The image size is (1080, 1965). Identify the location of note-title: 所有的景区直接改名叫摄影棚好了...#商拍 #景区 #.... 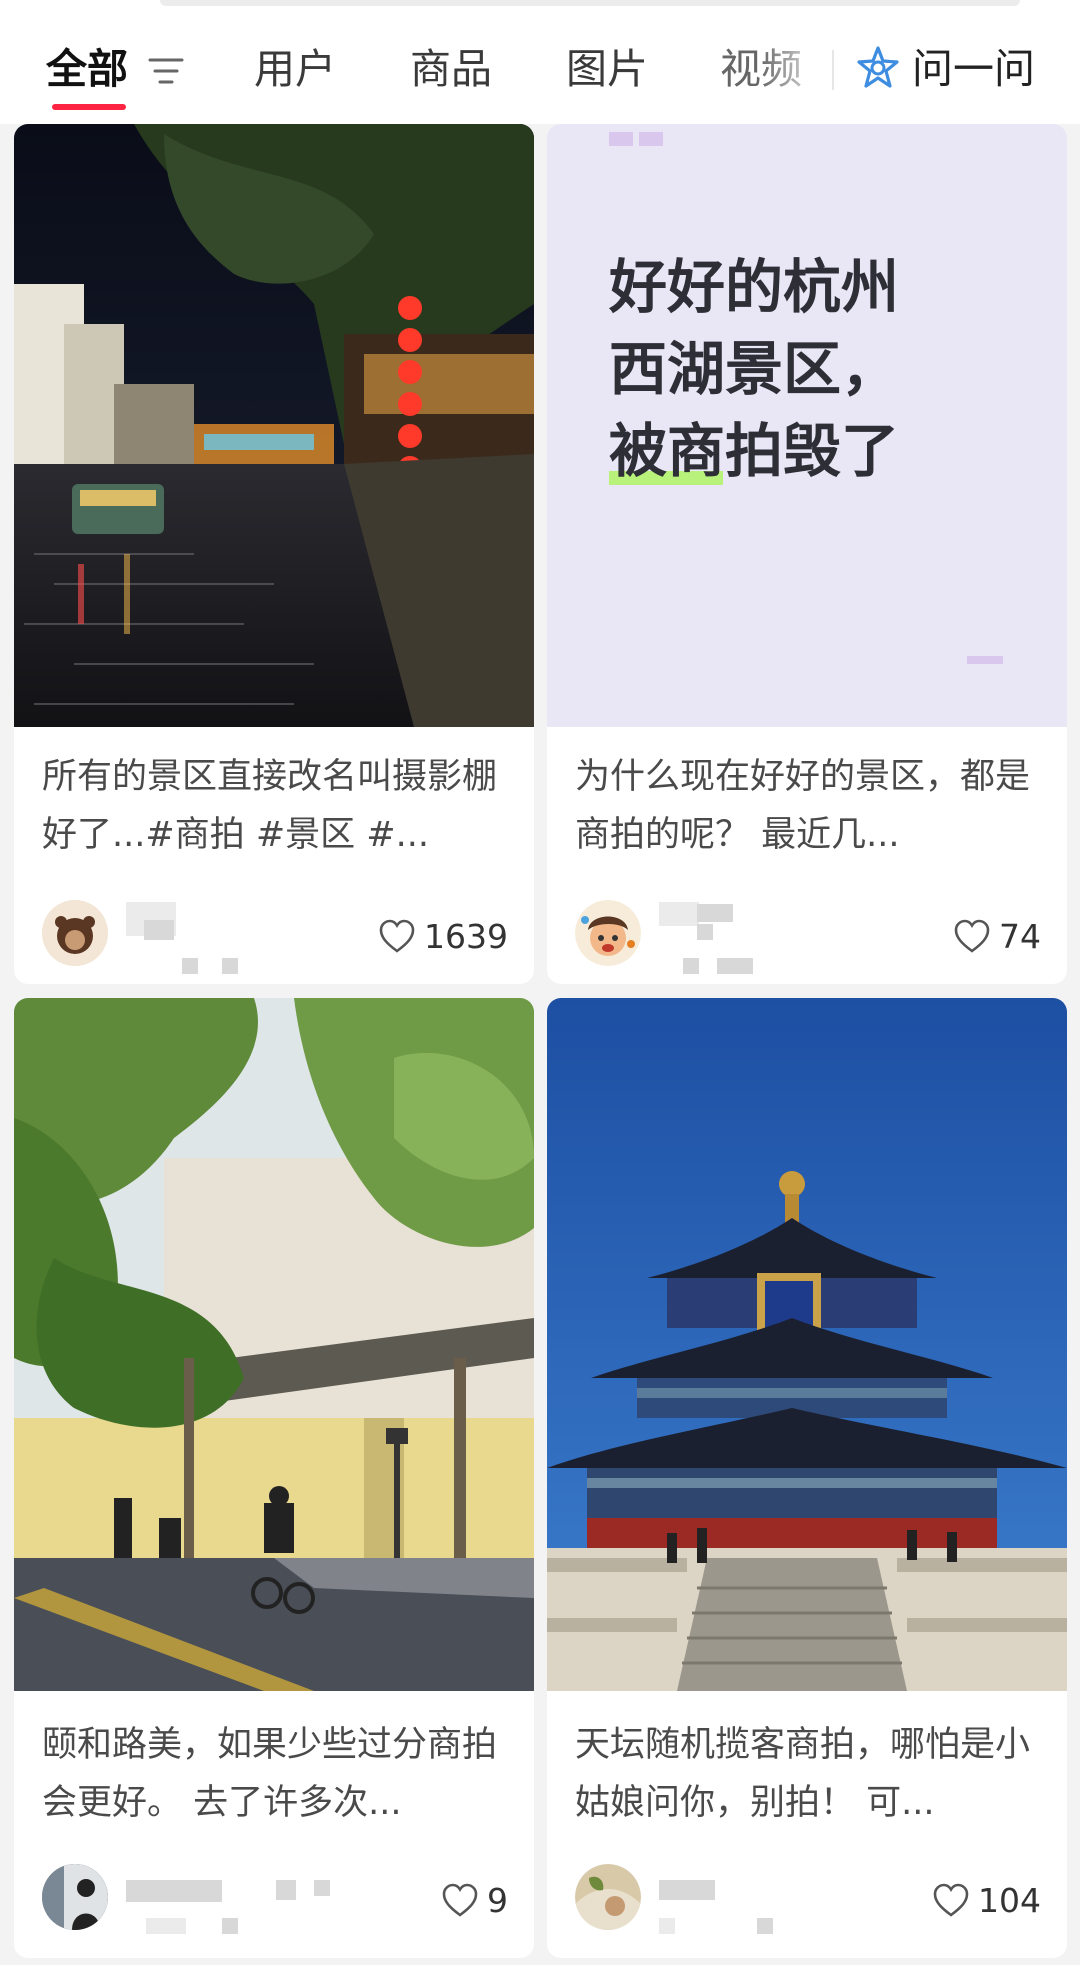
(270, 806).